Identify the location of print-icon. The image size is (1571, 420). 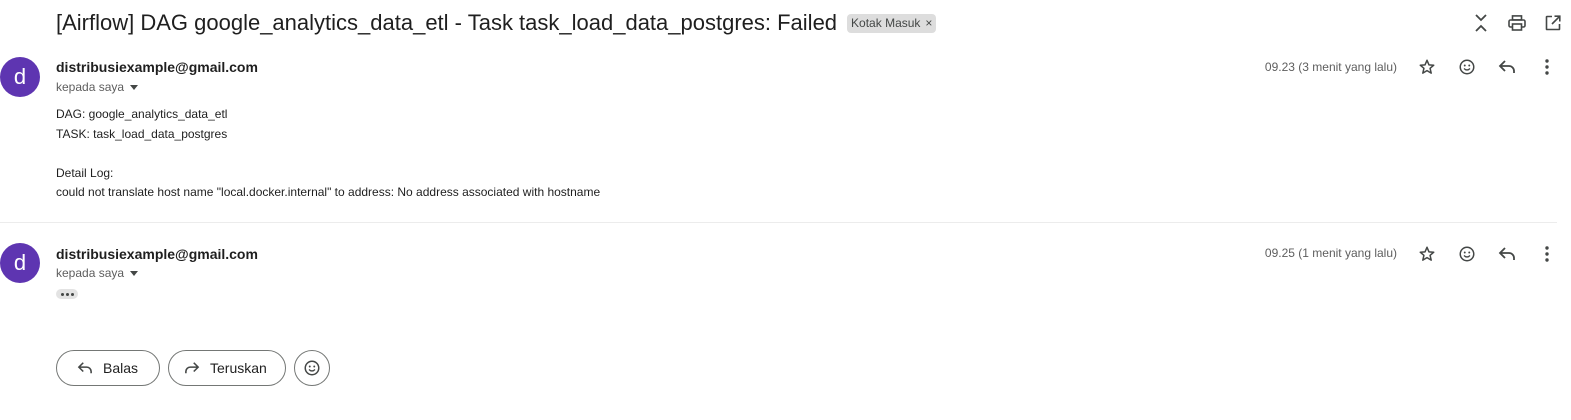
(1517, 23).